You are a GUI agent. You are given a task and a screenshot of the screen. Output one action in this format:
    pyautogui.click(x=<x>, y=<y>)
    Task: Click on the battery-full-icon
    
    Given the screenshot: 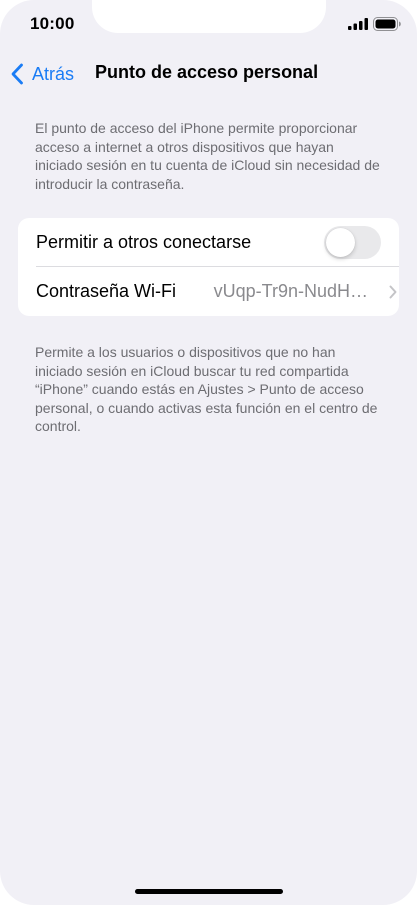 What is the action you would take?
    pyautogui.click(x=387, y=24)
    